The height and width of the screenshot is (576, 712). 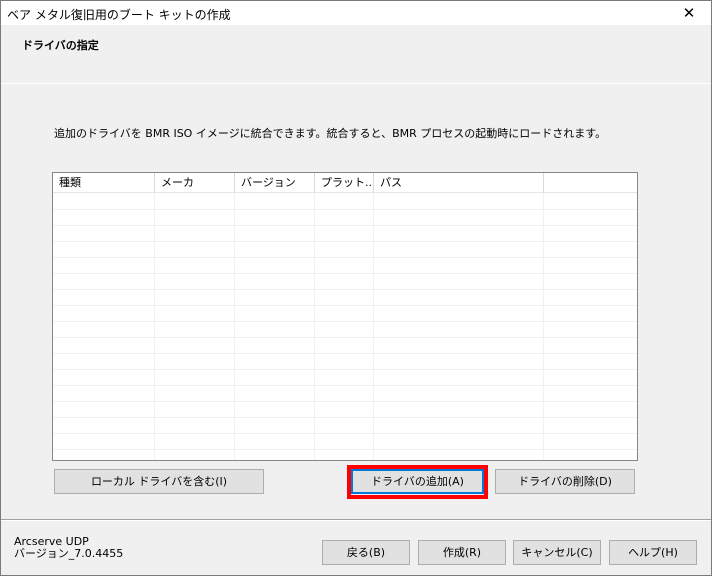 What do you see at coordinates (366, 552) in the screenshot?
I see `back-button: 戻る(B)` at bounding box center [366, 552].